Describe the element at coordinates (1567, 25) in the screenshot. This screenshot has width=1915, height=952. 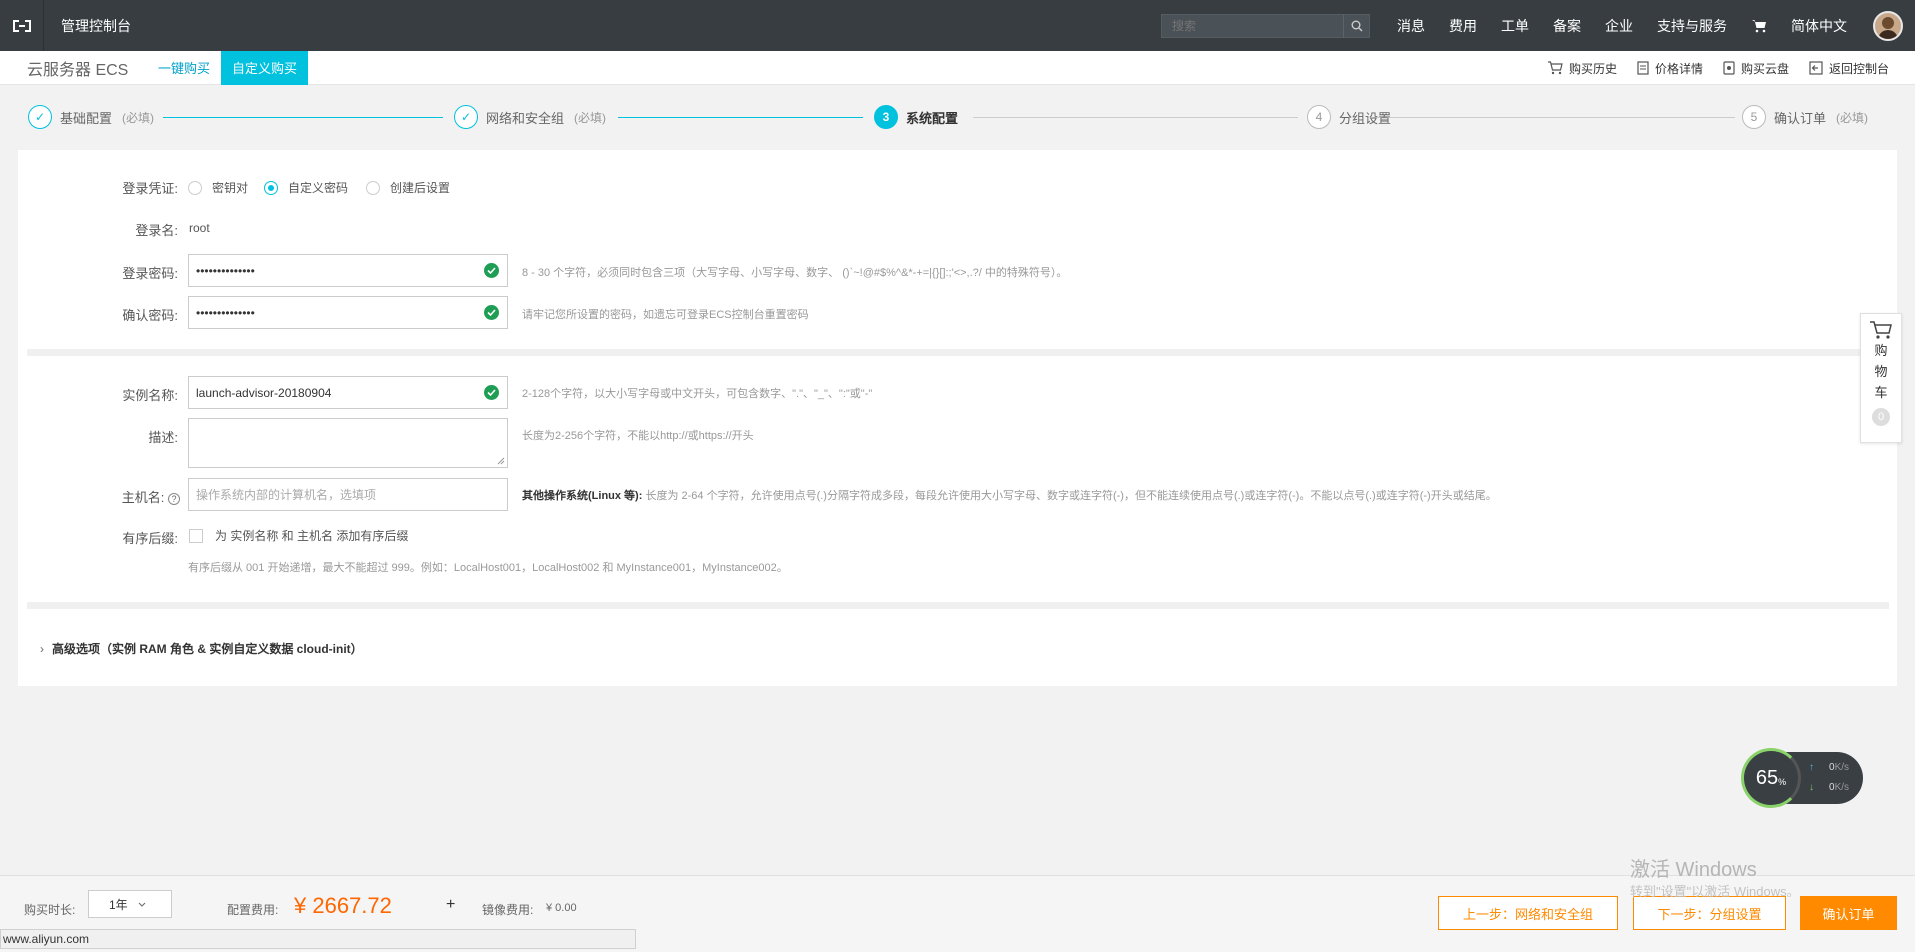
I see `nav-icp: 备案` at that location.